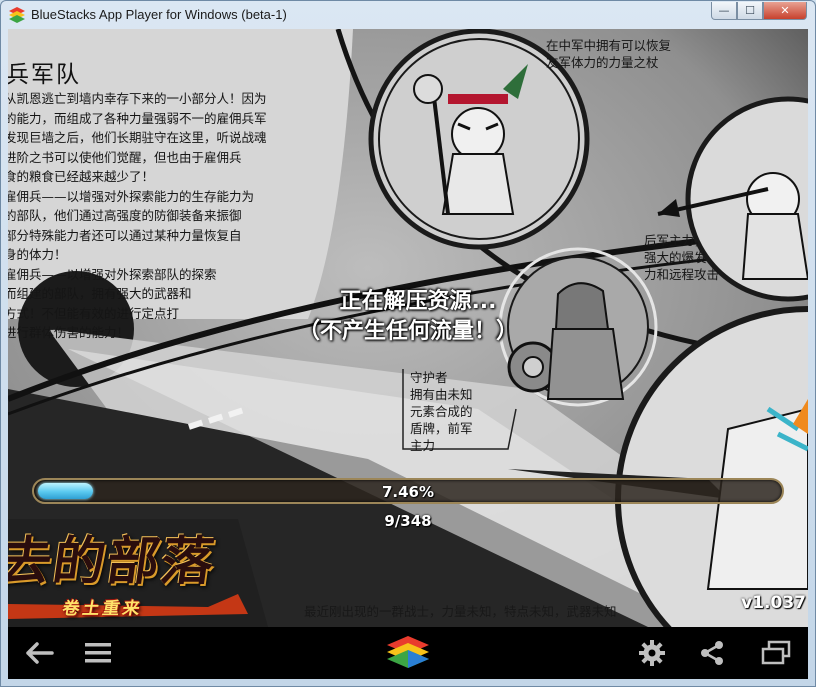 The height and width of the screenshot is (687, 816). I want to click on tagline: 最近刚出现的一群战士，力量未知，特点未知，武器未知, so click(460, 611).